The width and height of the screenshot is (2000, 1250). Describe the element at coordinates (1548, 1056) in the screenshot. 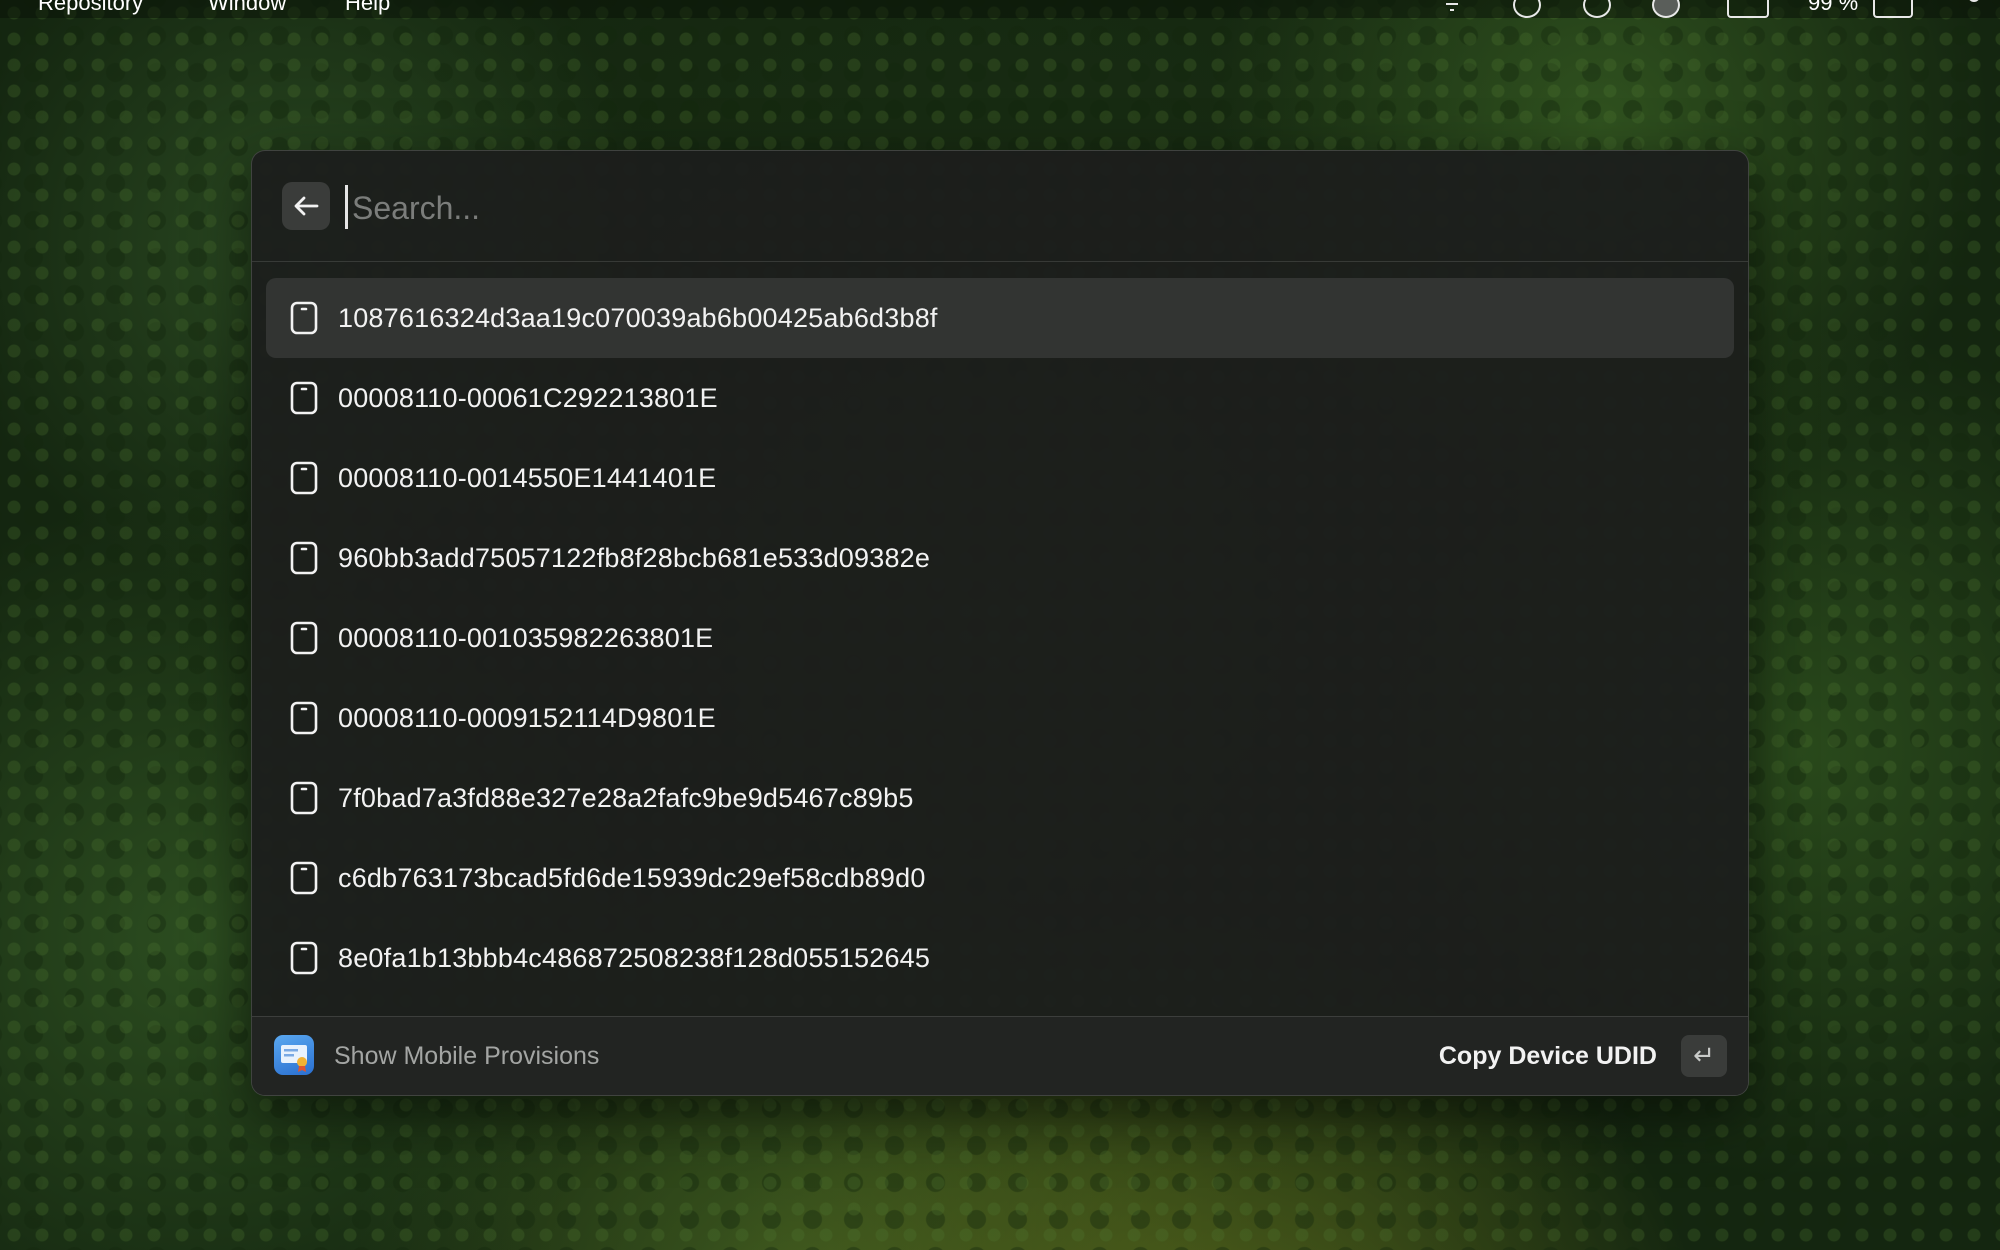

I see `copy-device-udid-button: Copy Device UDID` at that location.